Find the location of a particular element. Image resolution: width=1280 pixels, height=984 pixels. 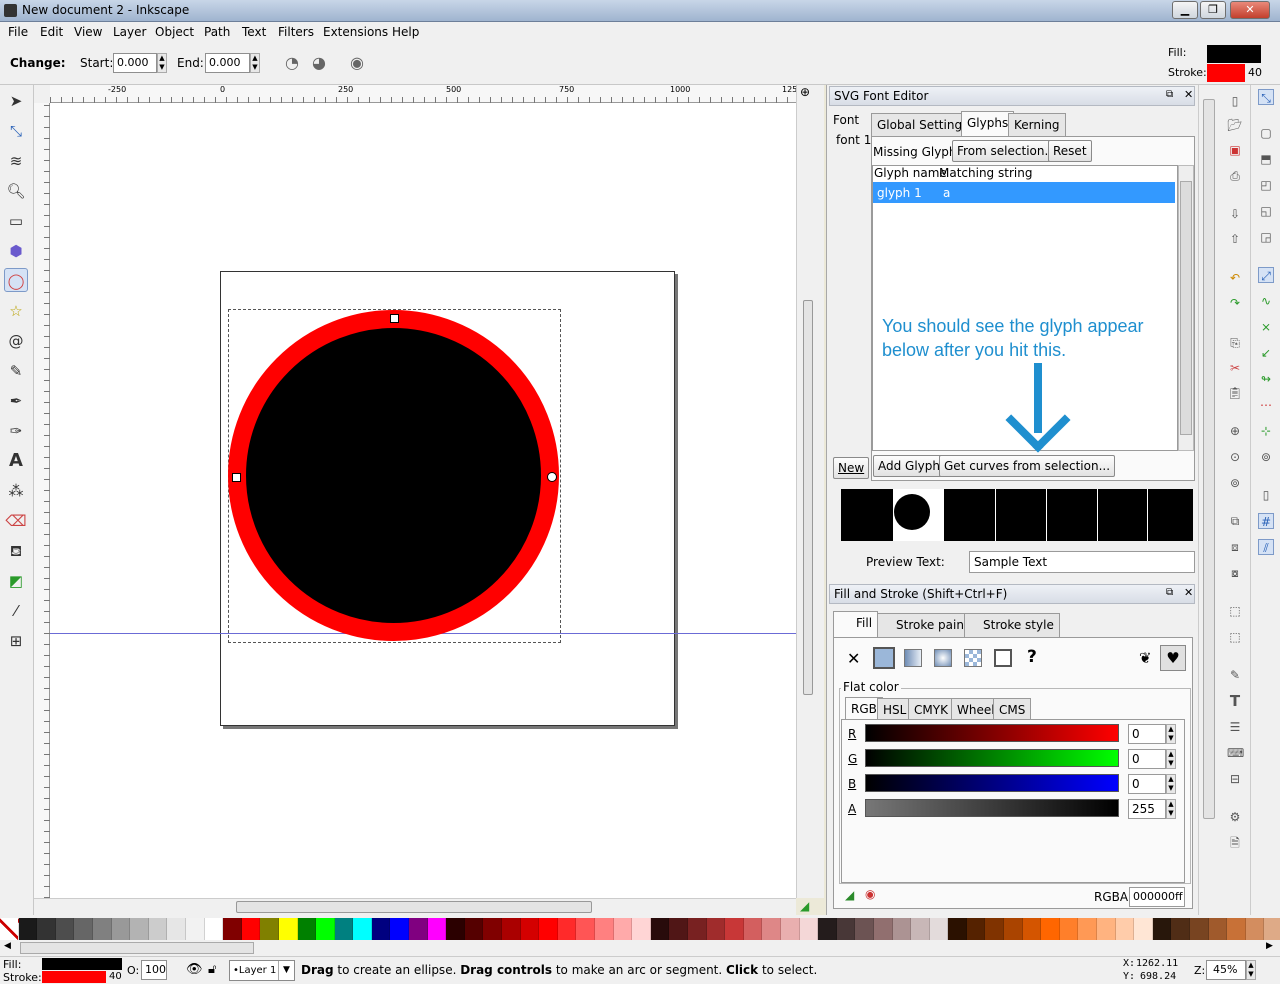

glyph-name-column-header: Glyph name is located at coordinates (910, 173).